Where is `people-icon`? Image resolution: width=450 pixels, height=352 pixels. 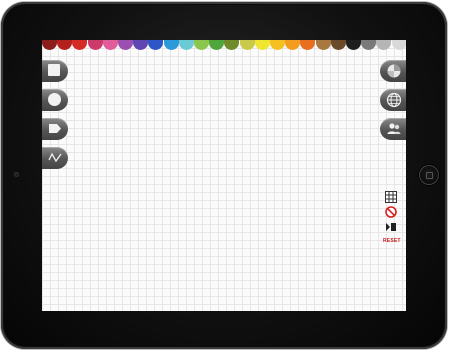 people-icon is located at coordinates (394, 128).